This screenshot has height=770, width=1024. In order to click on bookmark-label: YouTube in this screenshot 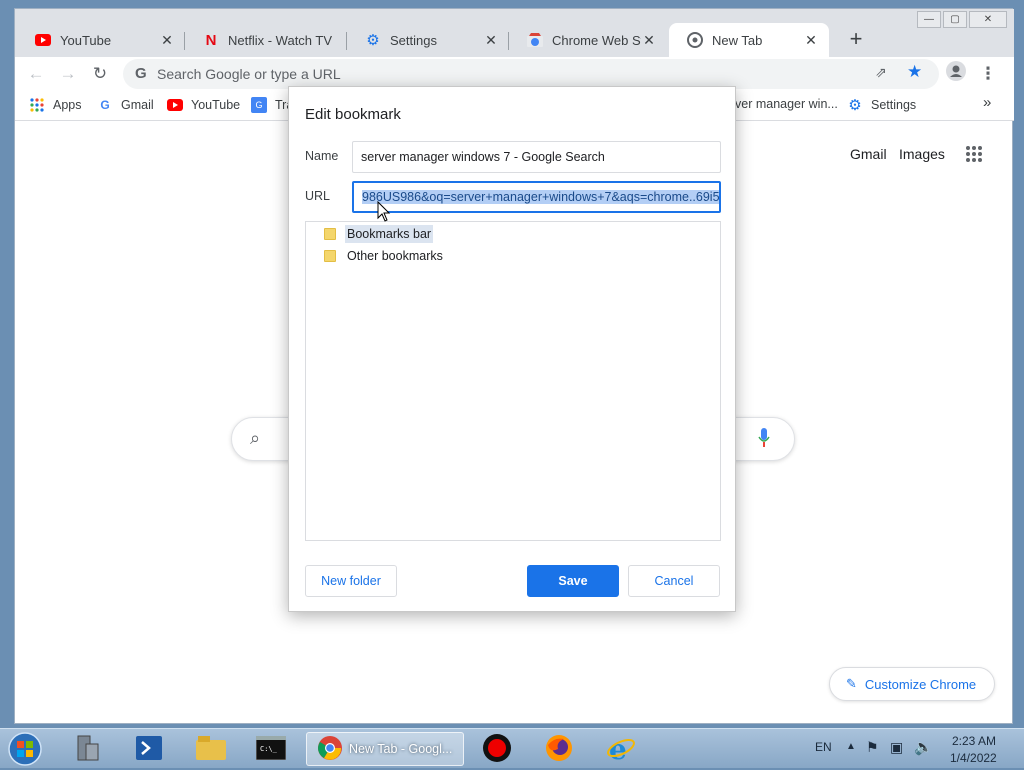, I will do `click(216, 105)`.